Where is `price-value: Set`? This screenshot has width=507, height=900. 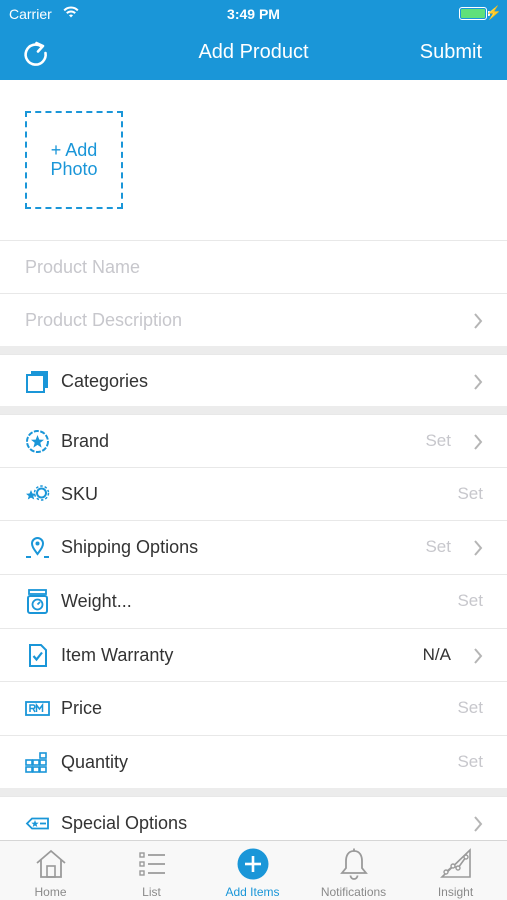
price-value: Set is located at coordinates (470, 707).